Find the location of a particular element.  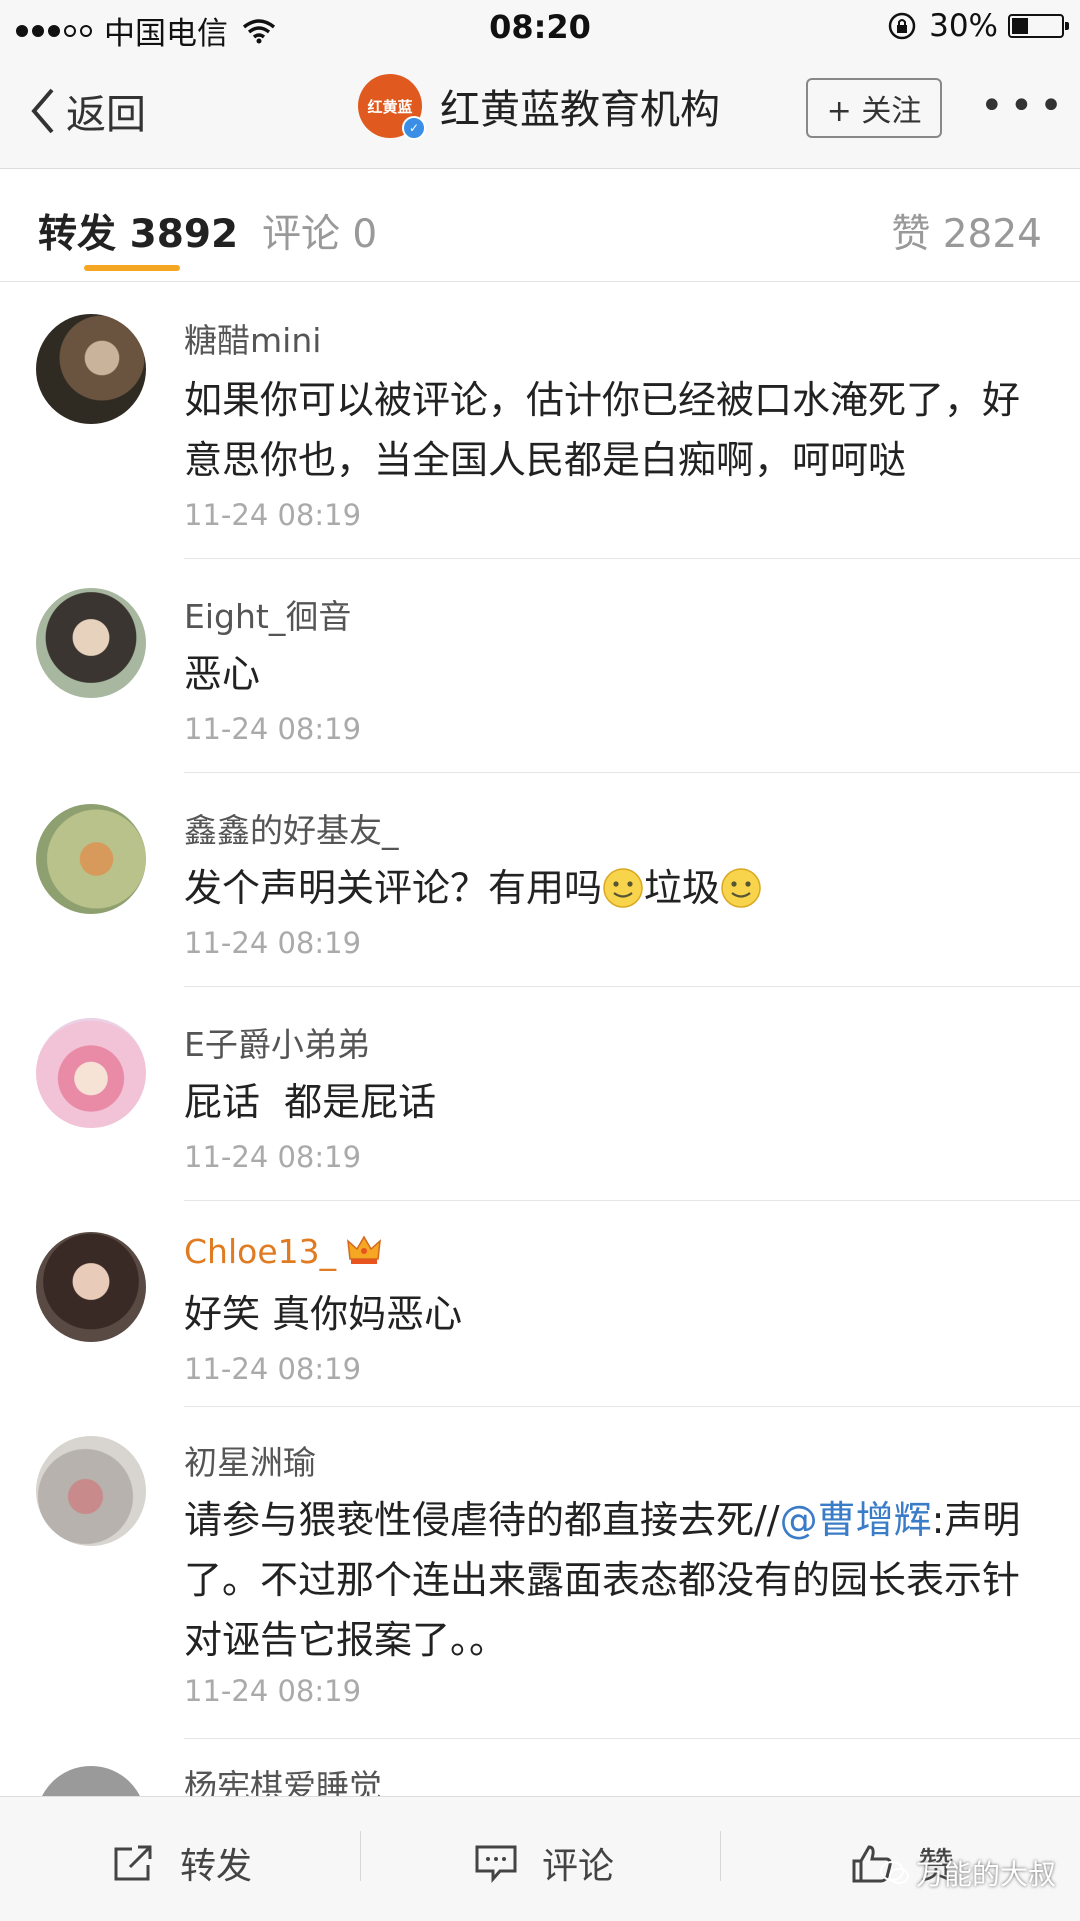

active-tab-indicator is located at coordinates (132, 268).